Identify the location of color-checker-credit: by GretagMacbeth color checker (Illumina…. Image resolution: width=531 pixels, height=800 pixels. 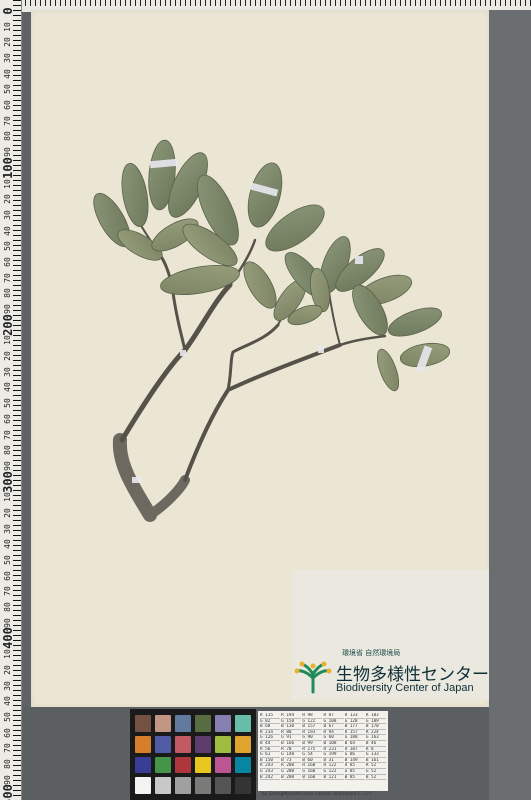
(317, 794).